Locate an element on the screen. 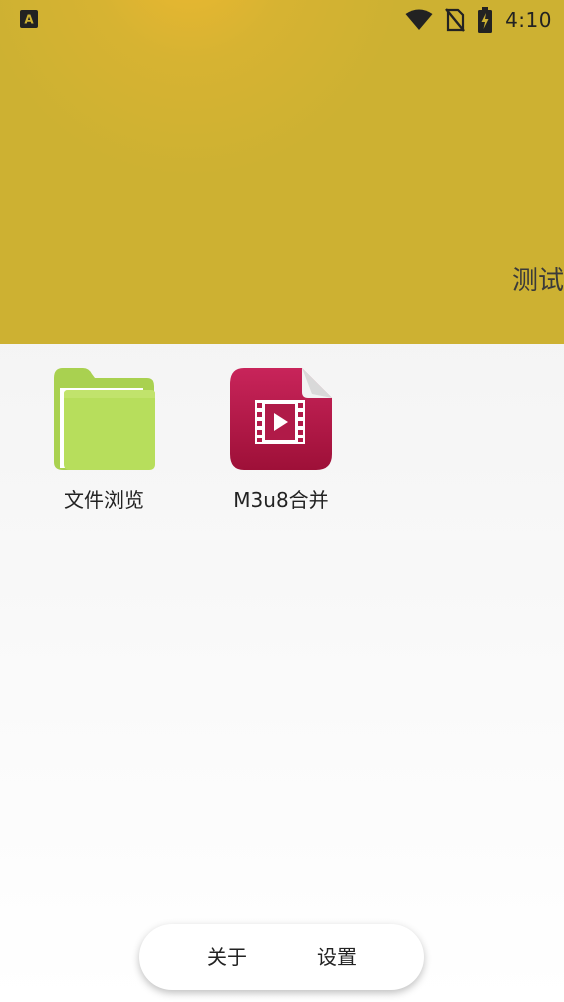 The image size is (564, 1002). status-bar: A 4:10 is located at coordinates (282, 20).